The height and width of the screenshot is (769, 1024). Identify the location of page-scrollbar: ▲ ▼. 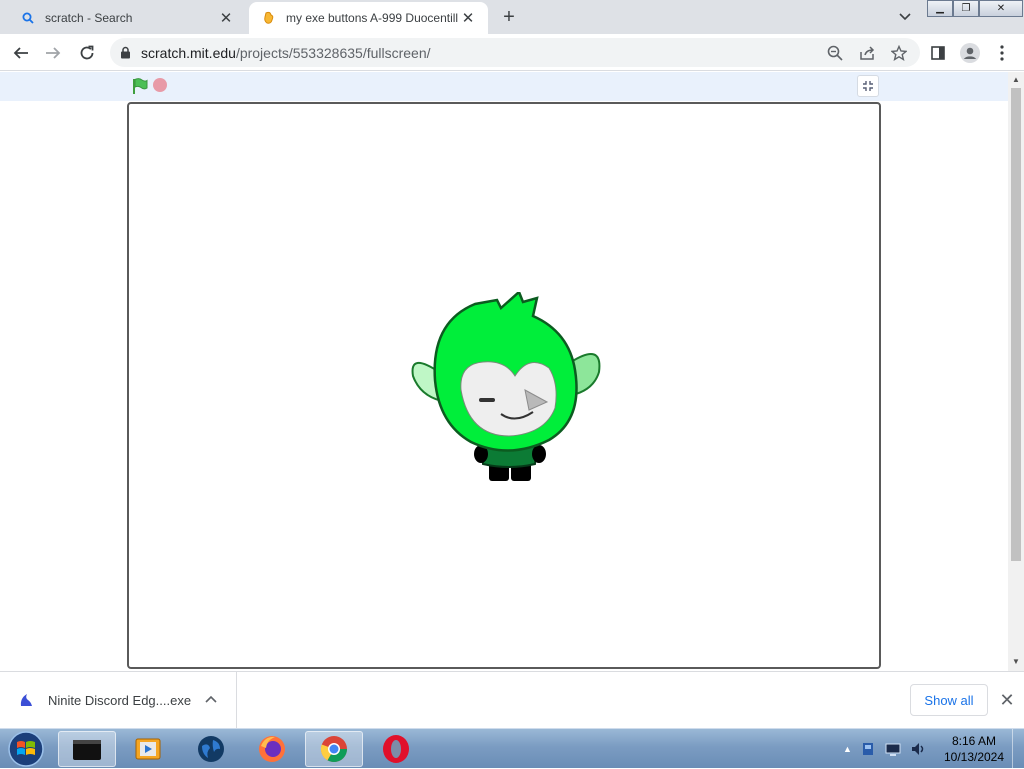
(1016, 371).